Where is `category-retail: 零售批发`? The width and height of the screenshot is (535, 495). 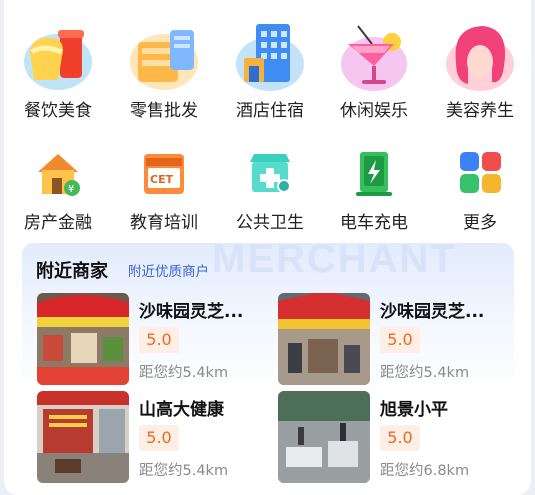 category-retail: 零售批发 is located at coordinates (164, 71).